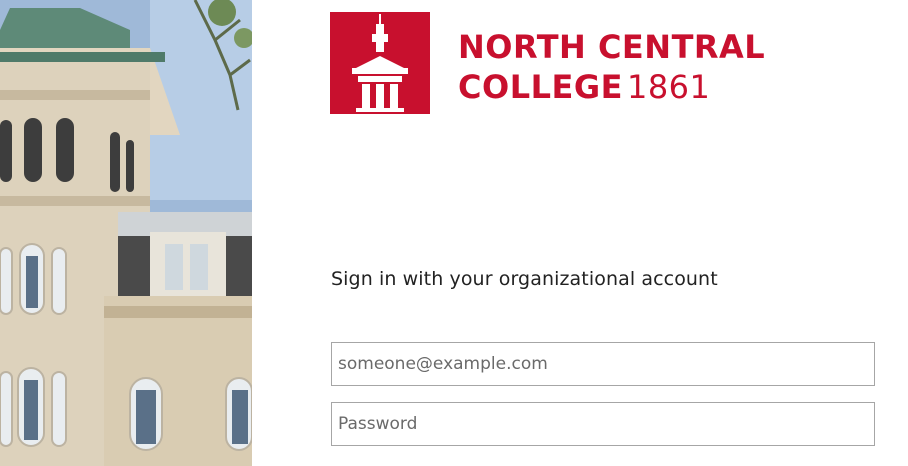 This screenshot has height=466, width=908. What do you see at coordinates (668, 87) in the screenshot?
I see `founding-year: 1861` at bounding box center [668, 87].